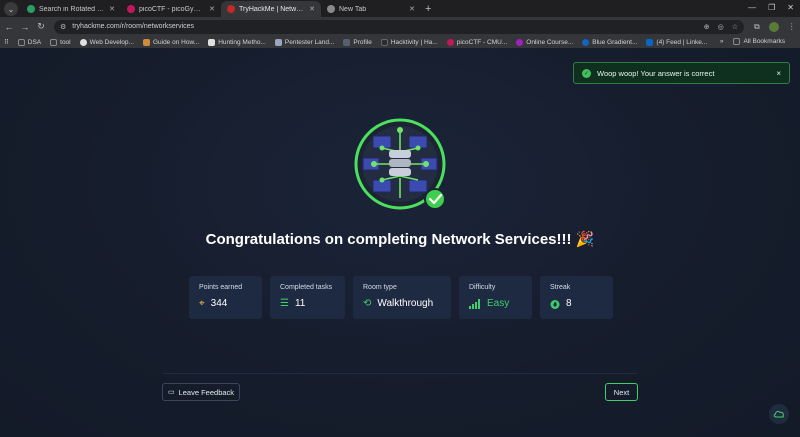 The image size is (800, 437). I want to click on stat-value: Easy, so click(498, 303).